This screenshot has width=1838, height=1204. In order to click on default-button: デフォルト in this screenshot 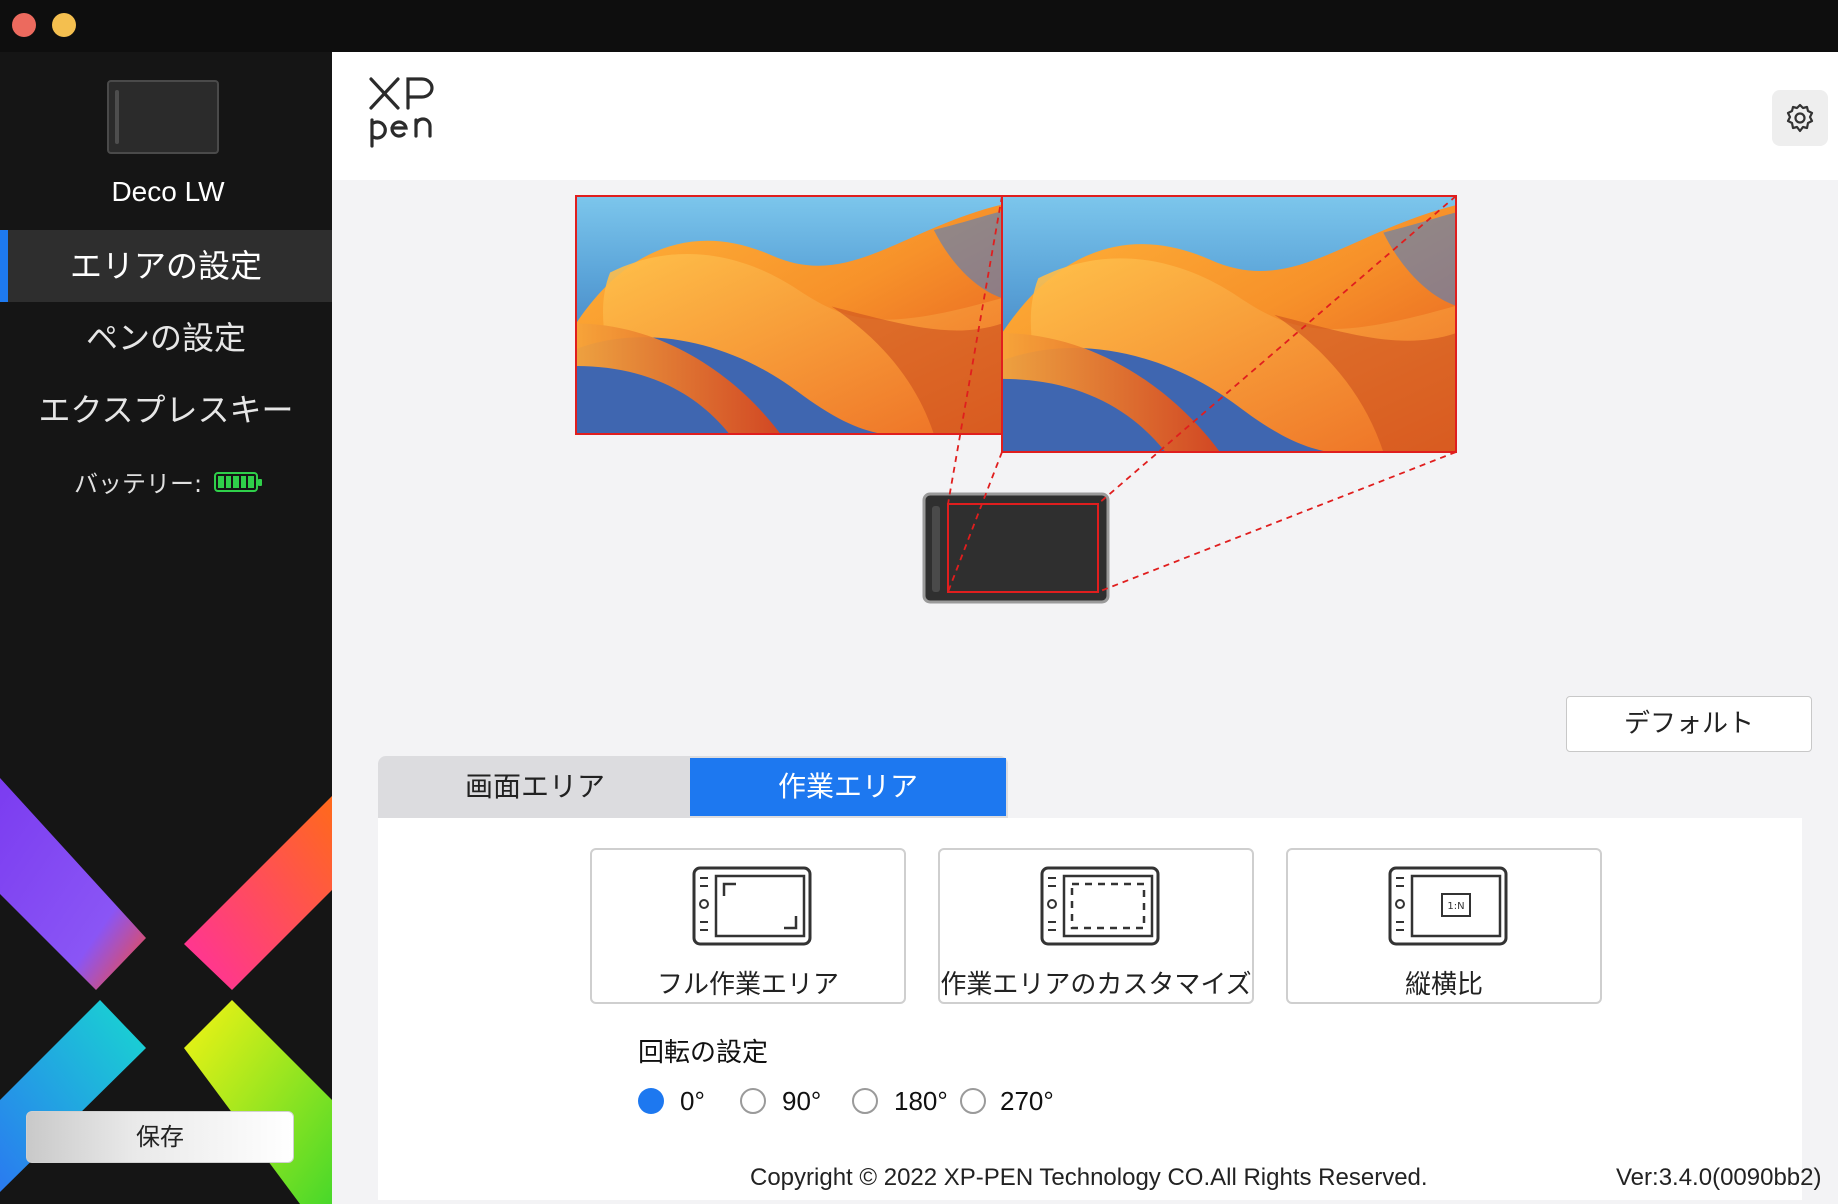, I will do `click(1689, 724)`.